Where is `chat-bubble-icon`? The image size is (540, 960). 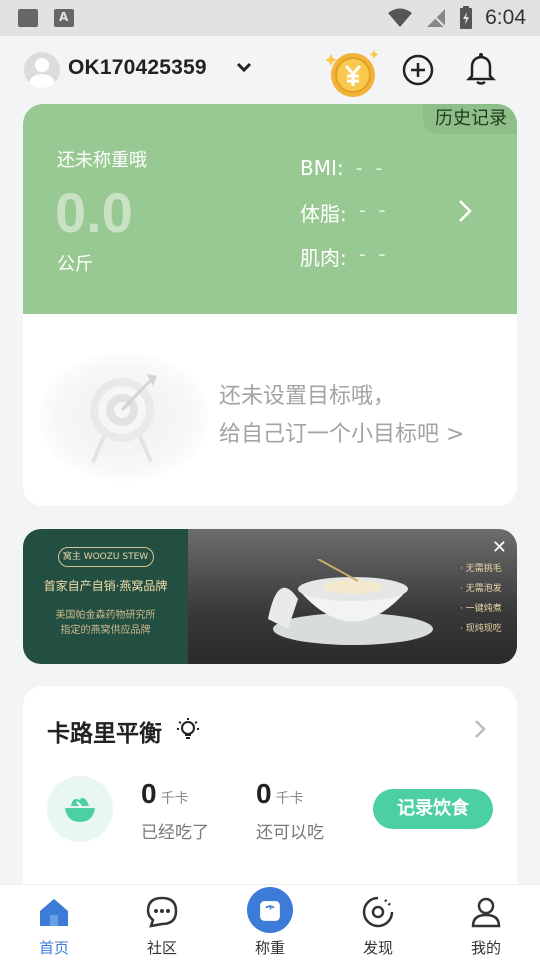
chat-bubble-icon is located at coordinates (162, 912).